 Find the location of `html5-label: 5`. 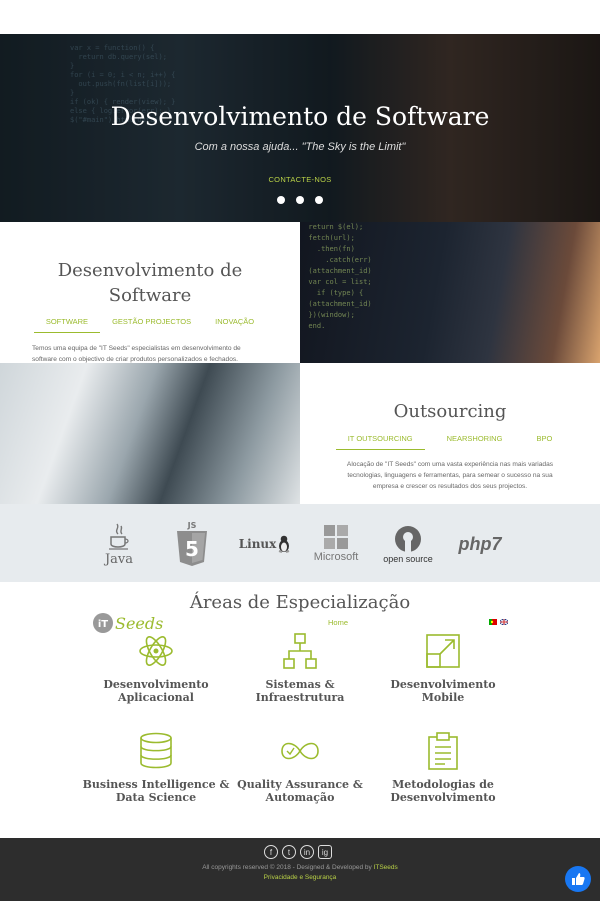

html5-label: 5 is located at coordinates (192, 549).